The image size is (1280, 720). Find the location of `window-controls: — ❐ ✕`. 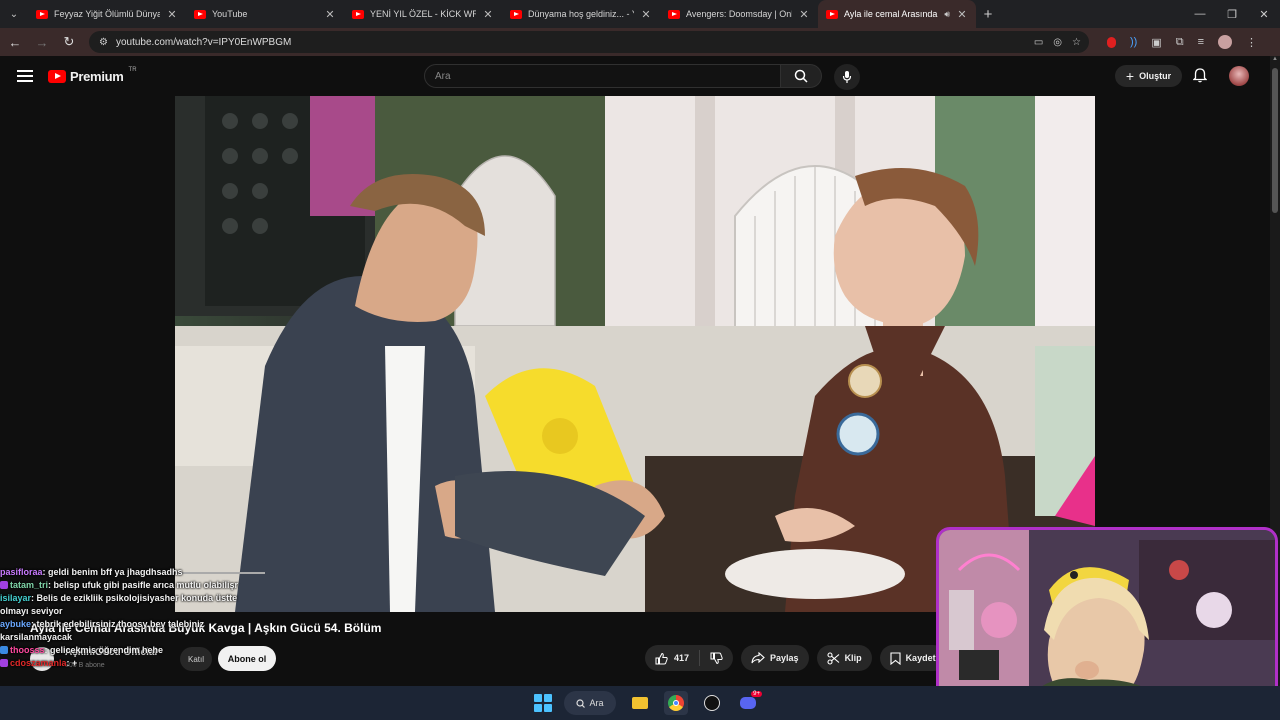

window-controls: — ❐ ✕ is located at coordinates (1232, 14).